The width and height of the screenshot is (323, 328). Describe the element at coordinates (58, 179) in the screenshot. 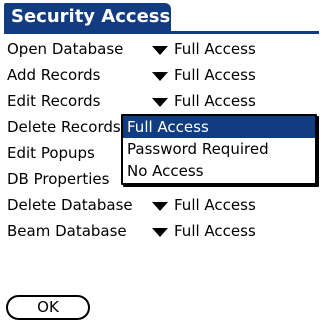

I see `row-label: DB Properties` at that location.